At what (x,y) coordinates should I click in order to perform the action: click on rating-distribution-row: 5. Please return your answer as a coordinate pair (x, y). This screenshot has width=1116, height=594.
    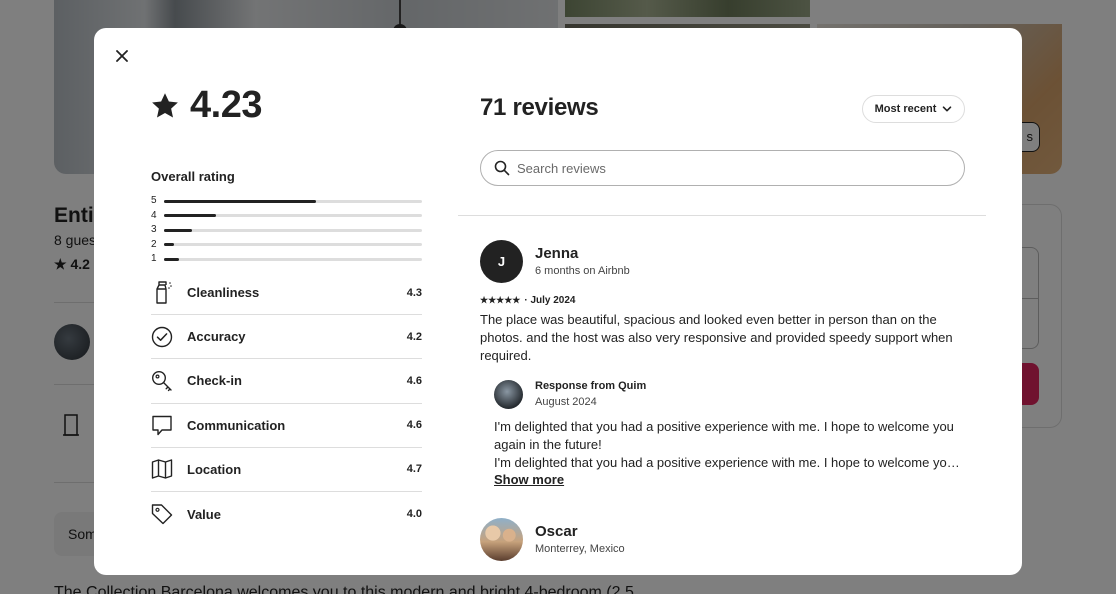
    Looking at the image, I should click on (286, 201).